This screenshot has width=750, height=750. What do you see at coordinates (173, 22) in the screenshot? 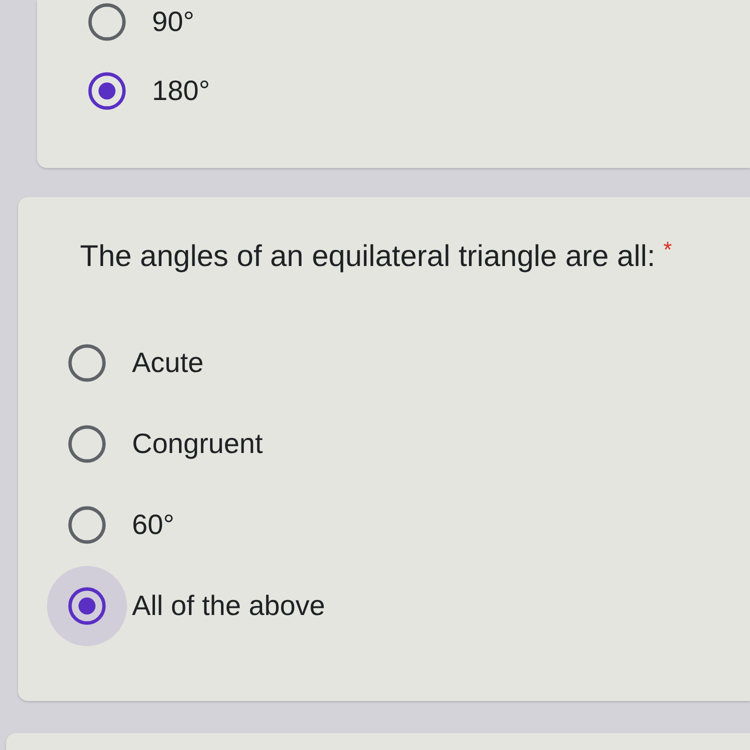
I see `option-label: 90°` at bounding box center [173, 22].